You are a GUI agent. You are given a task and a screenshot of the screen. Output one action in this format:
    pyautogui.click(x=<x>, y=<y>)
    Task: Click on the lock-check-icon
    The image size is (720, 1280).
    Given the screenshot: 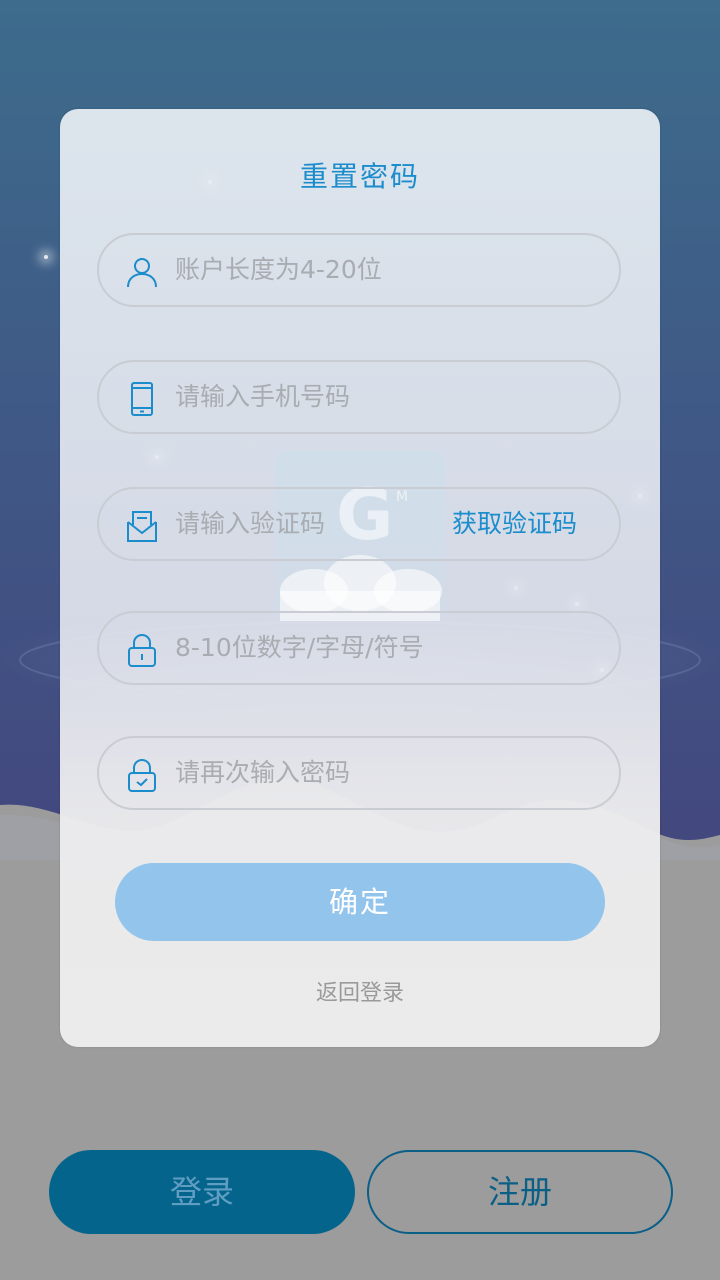 What is the action you would take?
    pyautogui.click(x=142, y=775)
    